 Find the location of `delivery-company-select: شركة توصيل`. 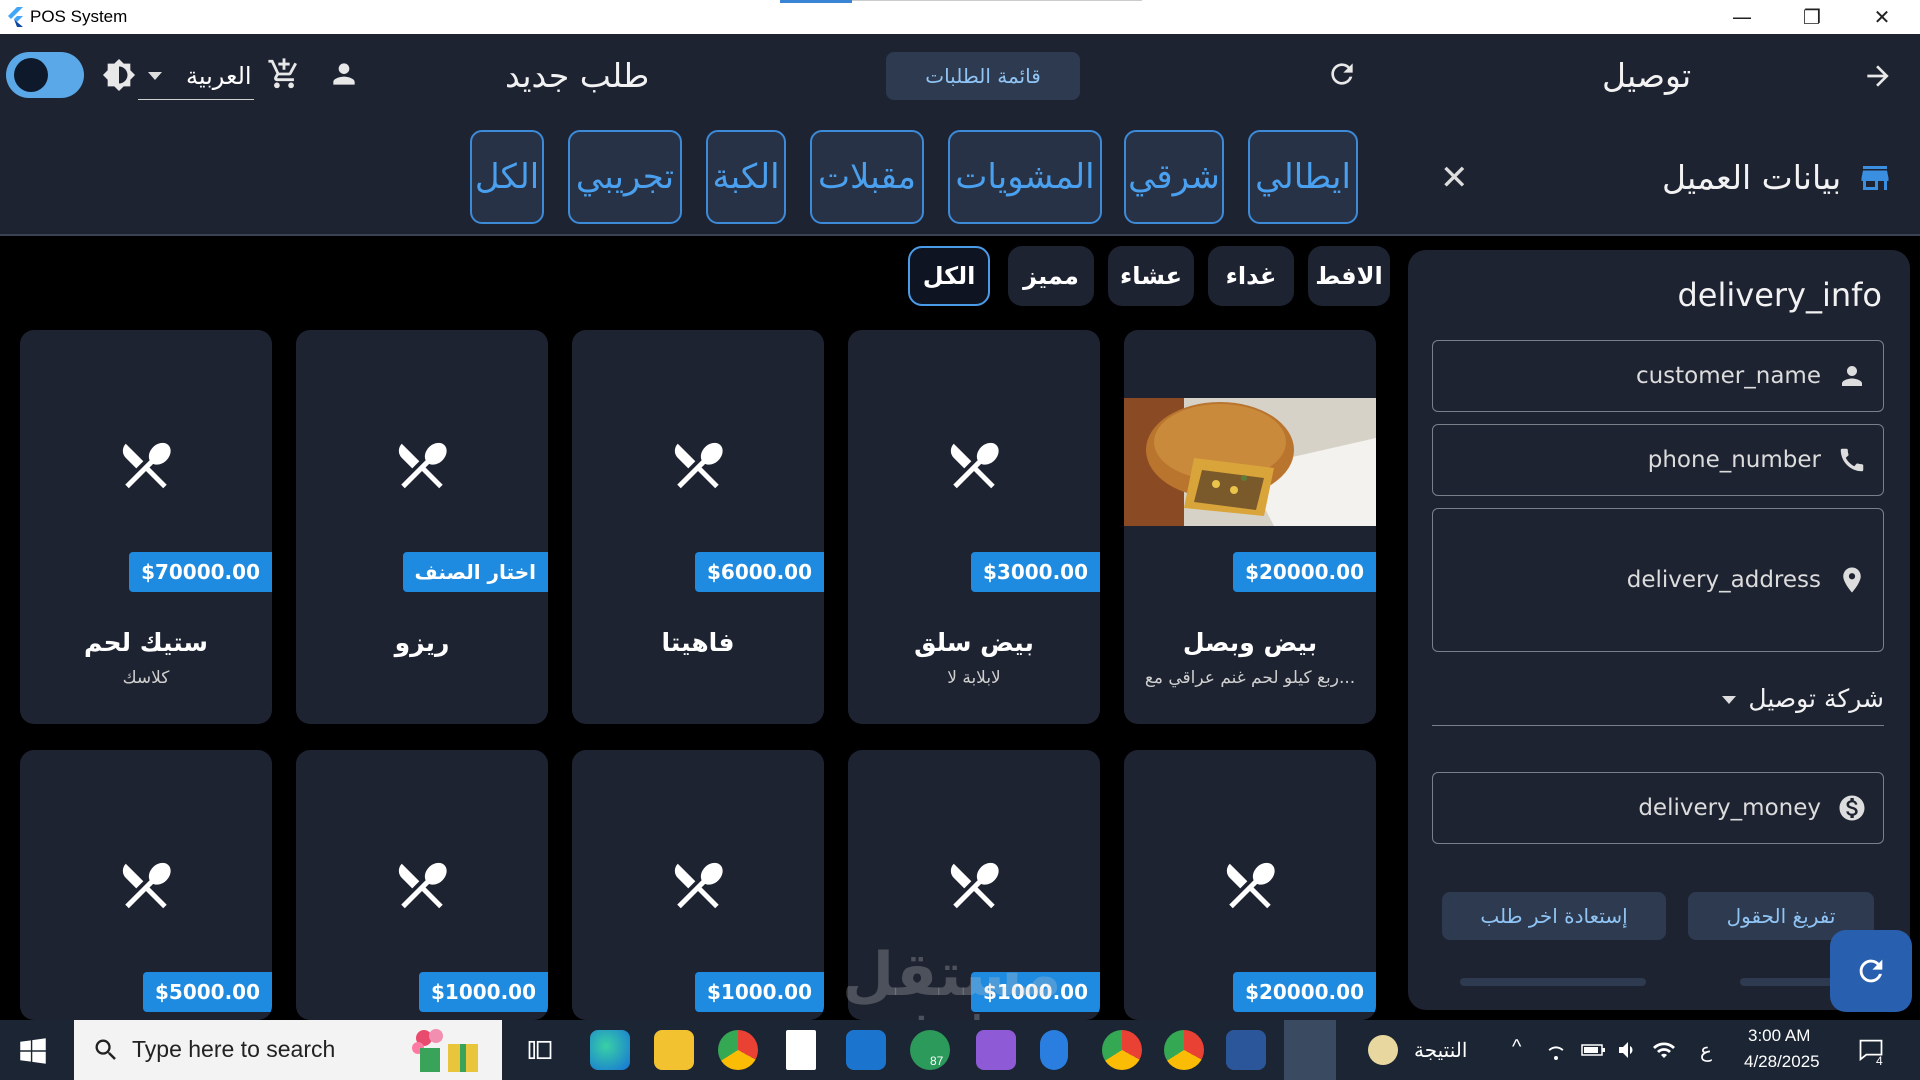

delivery-company-select: شركة توصيل is located at coordinates (1658, 704).